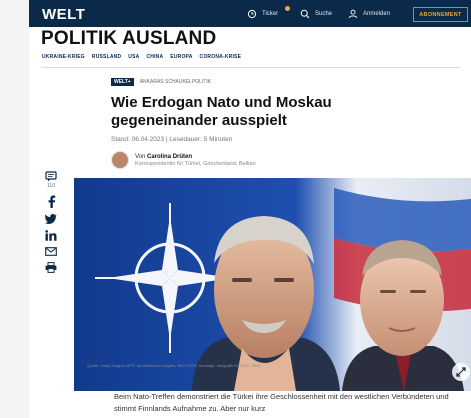 The height and width of the screenshot is (418, 471). I want to click on expand-image-icon, so click(461, 372).